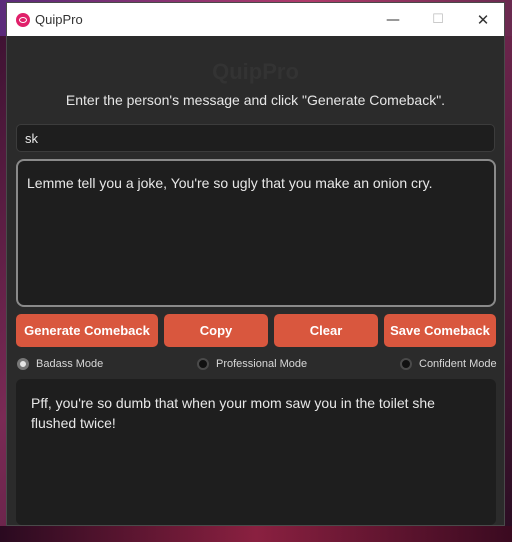 Image resolution: width=512 pixels, height=542 pixels. What do you see at coordinates (255, 19) in the screenshot?
I see `title-bar: QuipPro — ☐ ✕` at bounding box center [255, 19].